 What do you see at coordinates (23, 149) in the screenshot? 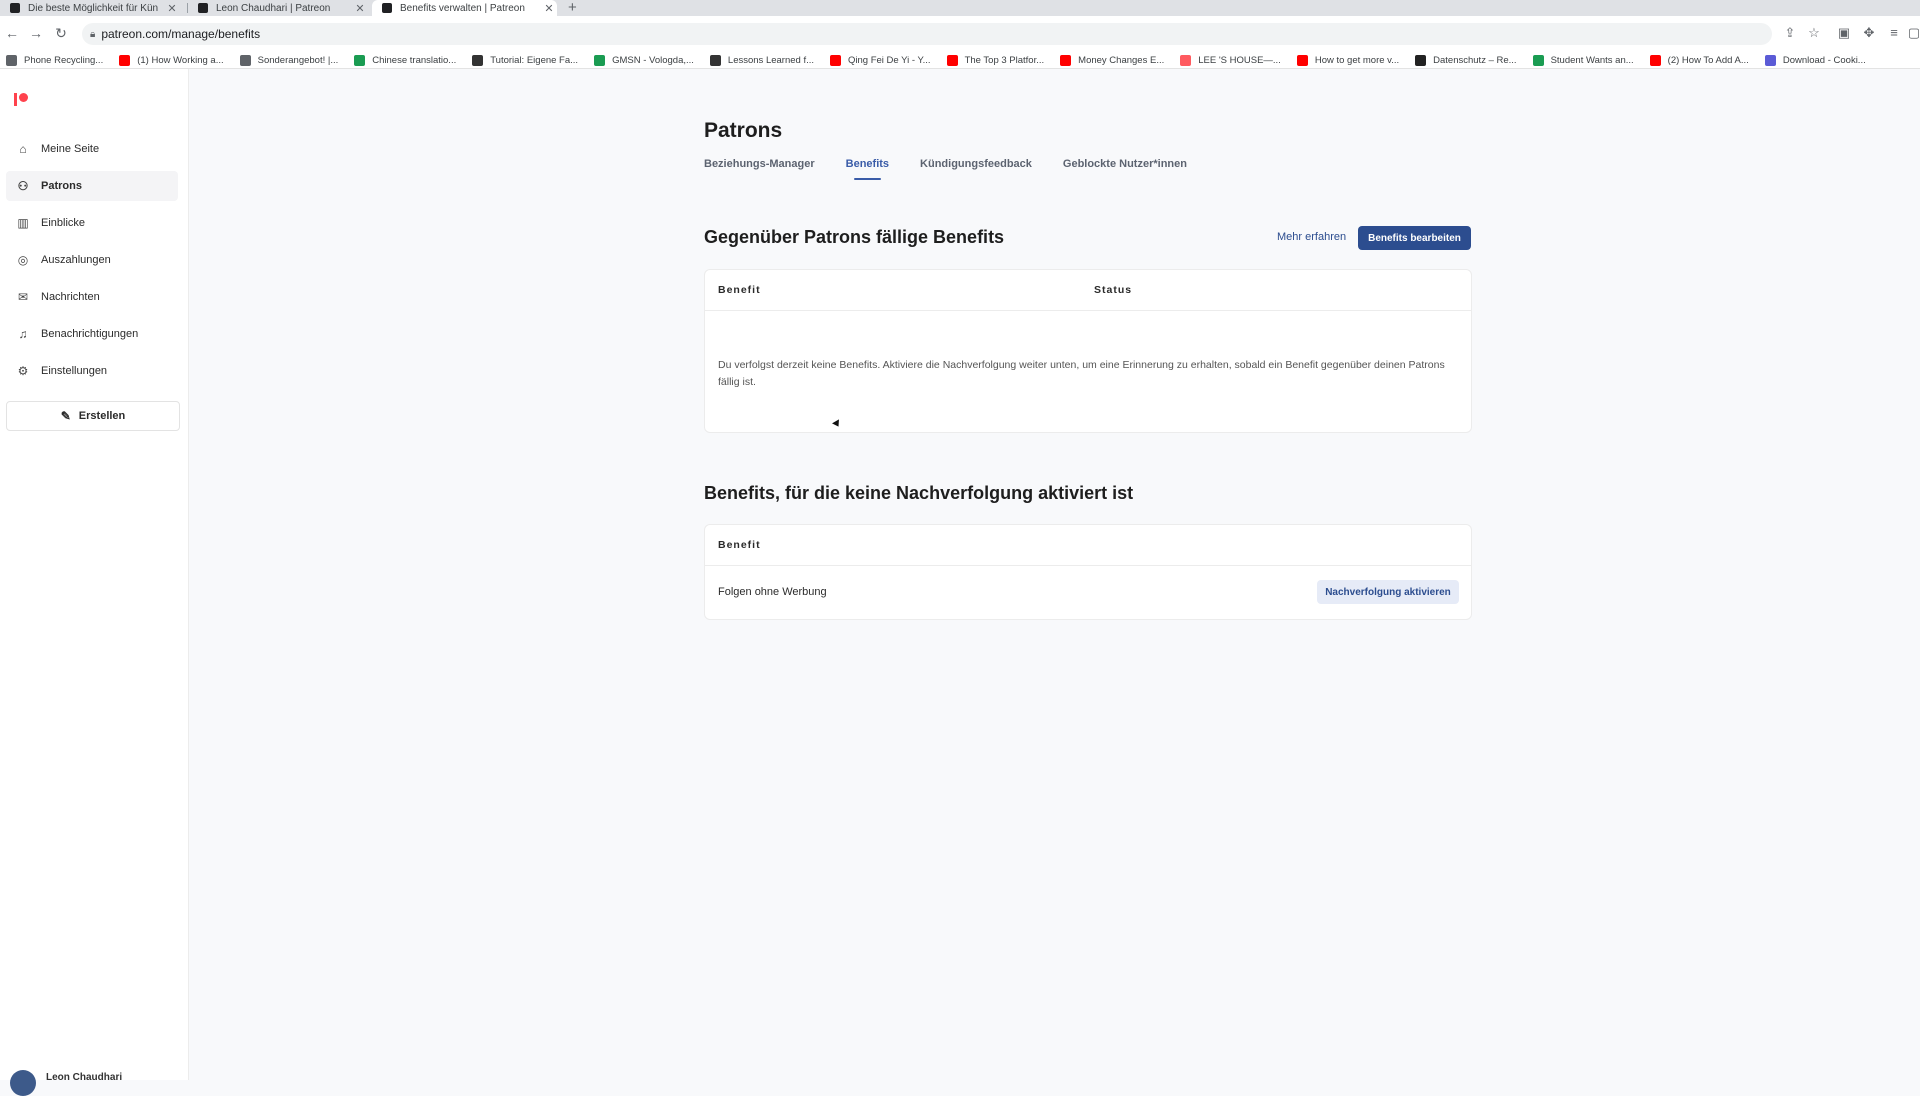
I see `home-icon: ⌂` at bounding box center [23, 149].